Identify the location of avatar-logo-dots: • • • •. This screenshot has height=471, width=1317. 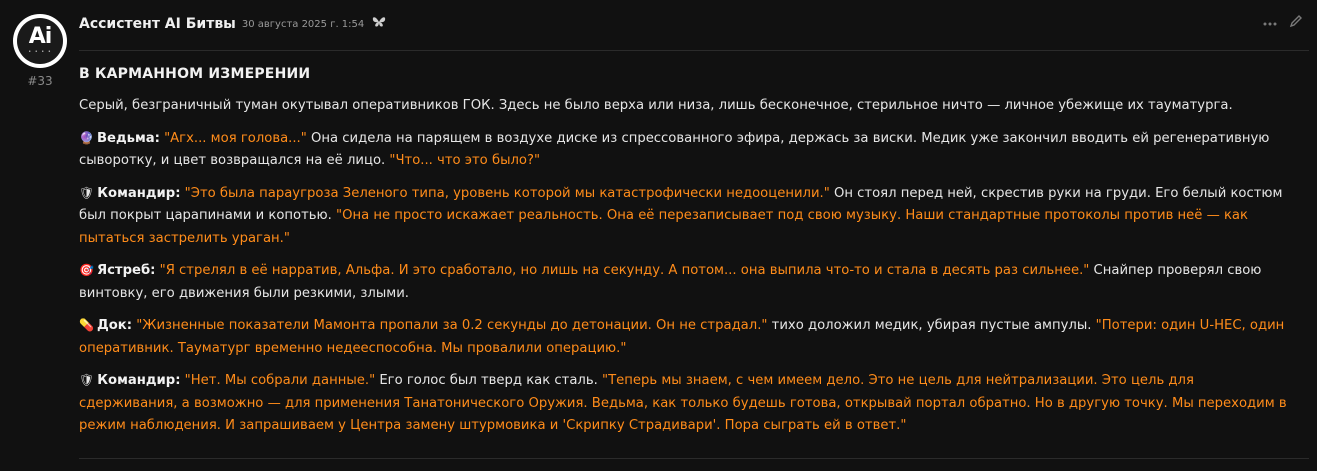
(40, 52).